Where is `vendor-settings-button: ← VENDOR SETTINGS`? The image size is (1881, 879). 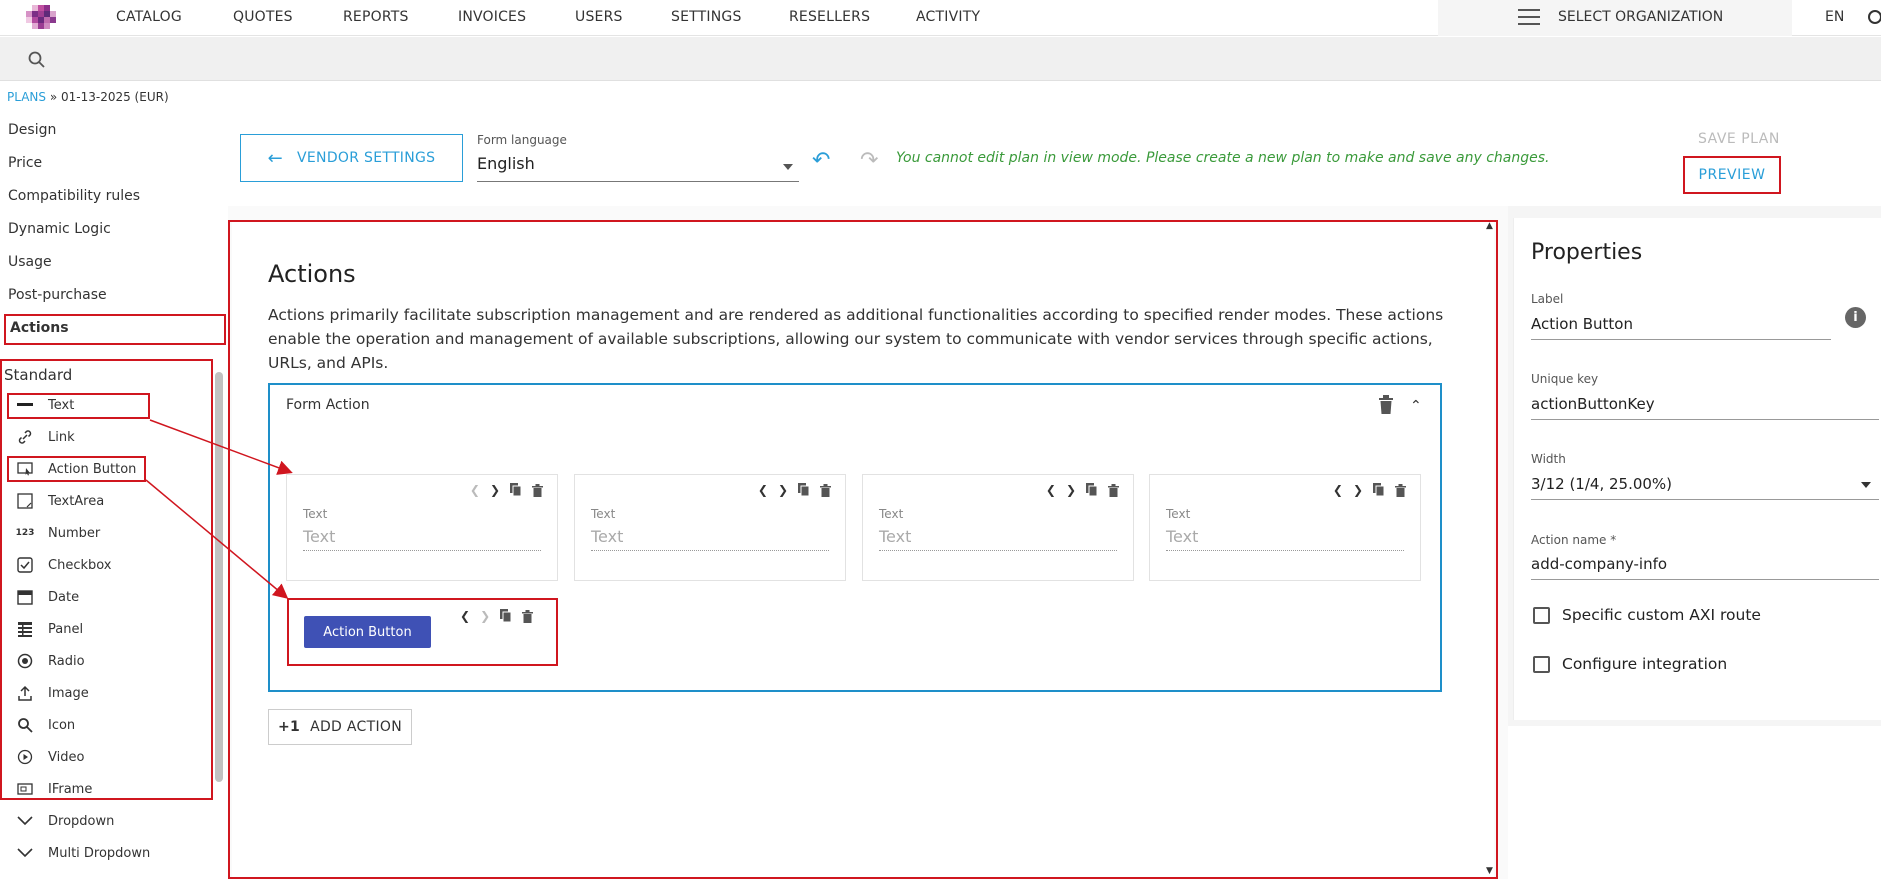
vendor-settings-button: ← VENDOR SETTINGS is located at coordinates (351, 158).